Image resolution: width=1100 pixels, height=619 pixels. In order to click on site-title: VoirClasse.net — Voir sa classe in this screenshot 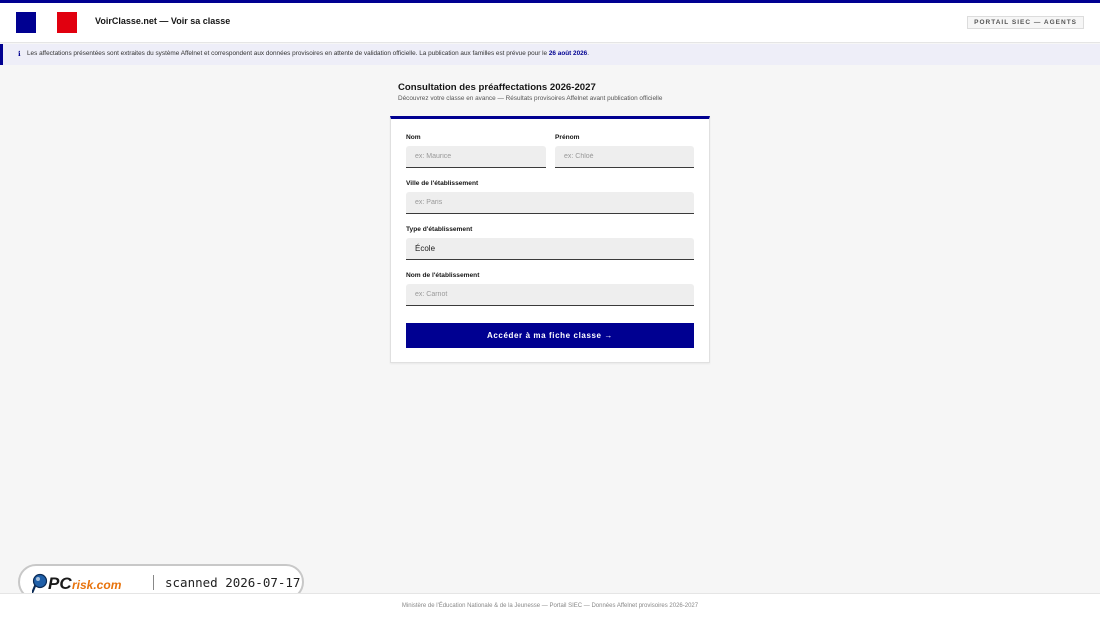, I will do `click(162, 21)`.